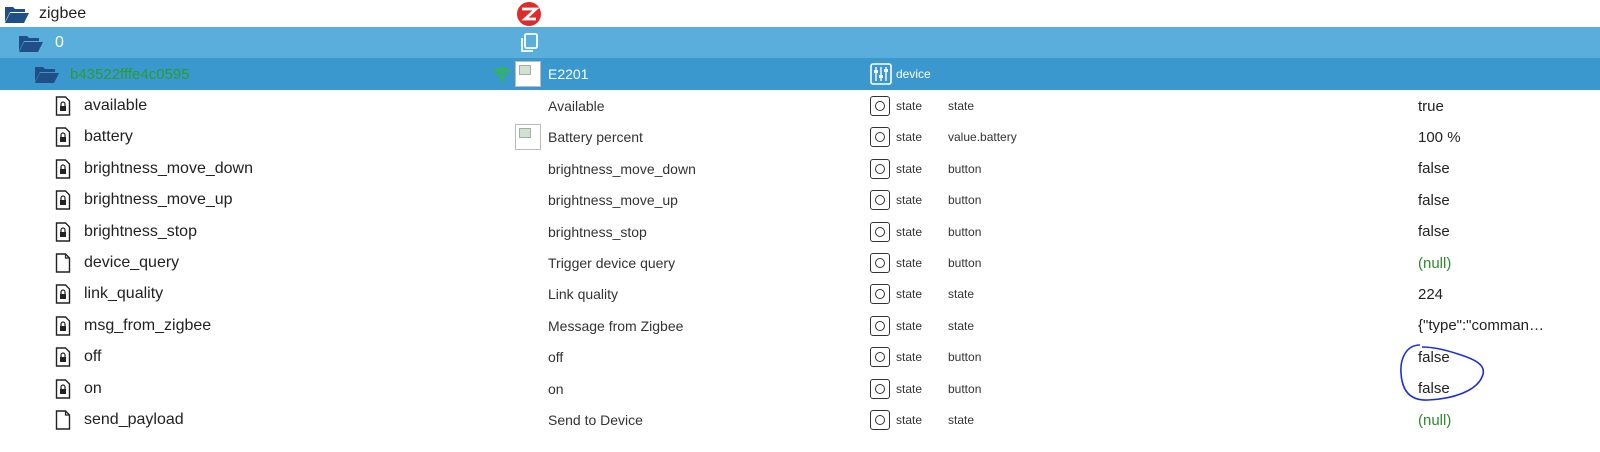 This screenshot has height=452, width=1600. What do you see at coordinates (597, 231) in the screenshot?
I see `state-description: brightness_stop` at bounding box center [597, 231].